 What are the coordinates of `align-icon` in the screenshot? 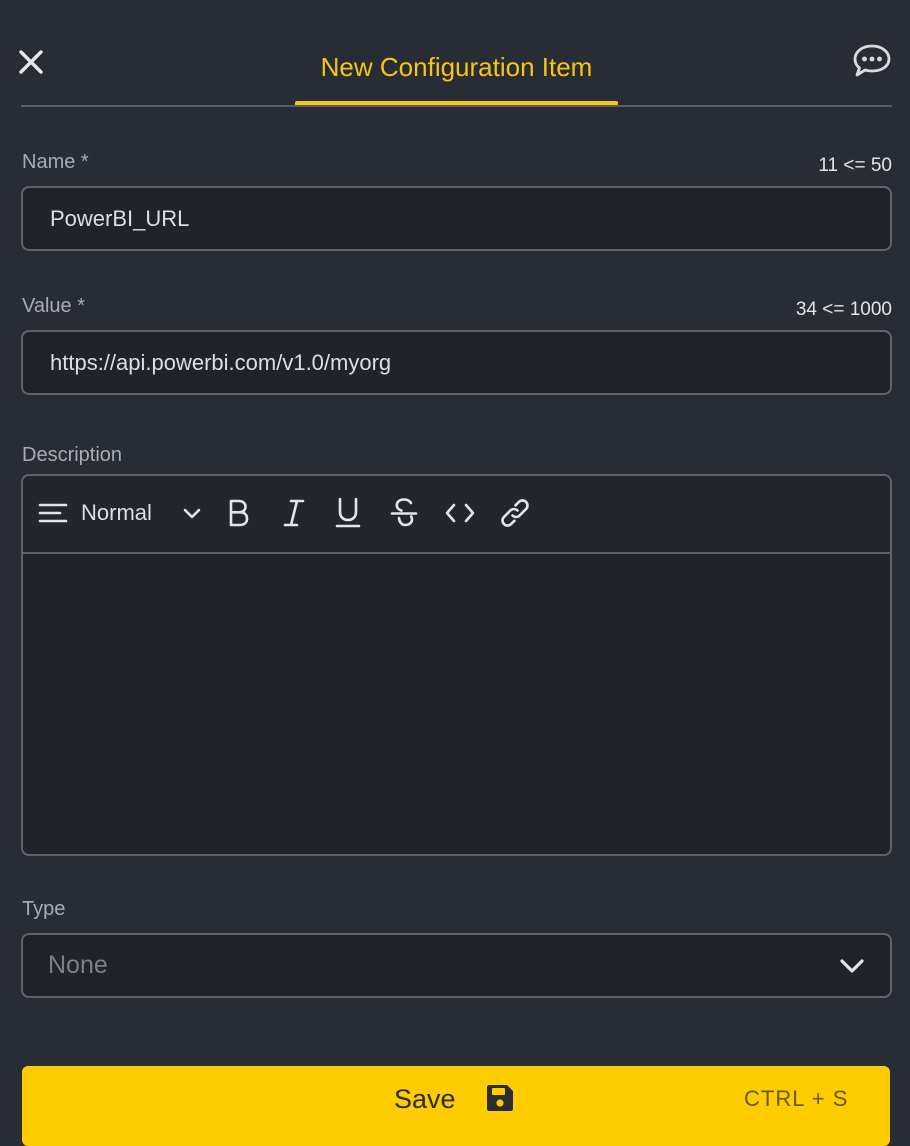 It's located at (53, 513).